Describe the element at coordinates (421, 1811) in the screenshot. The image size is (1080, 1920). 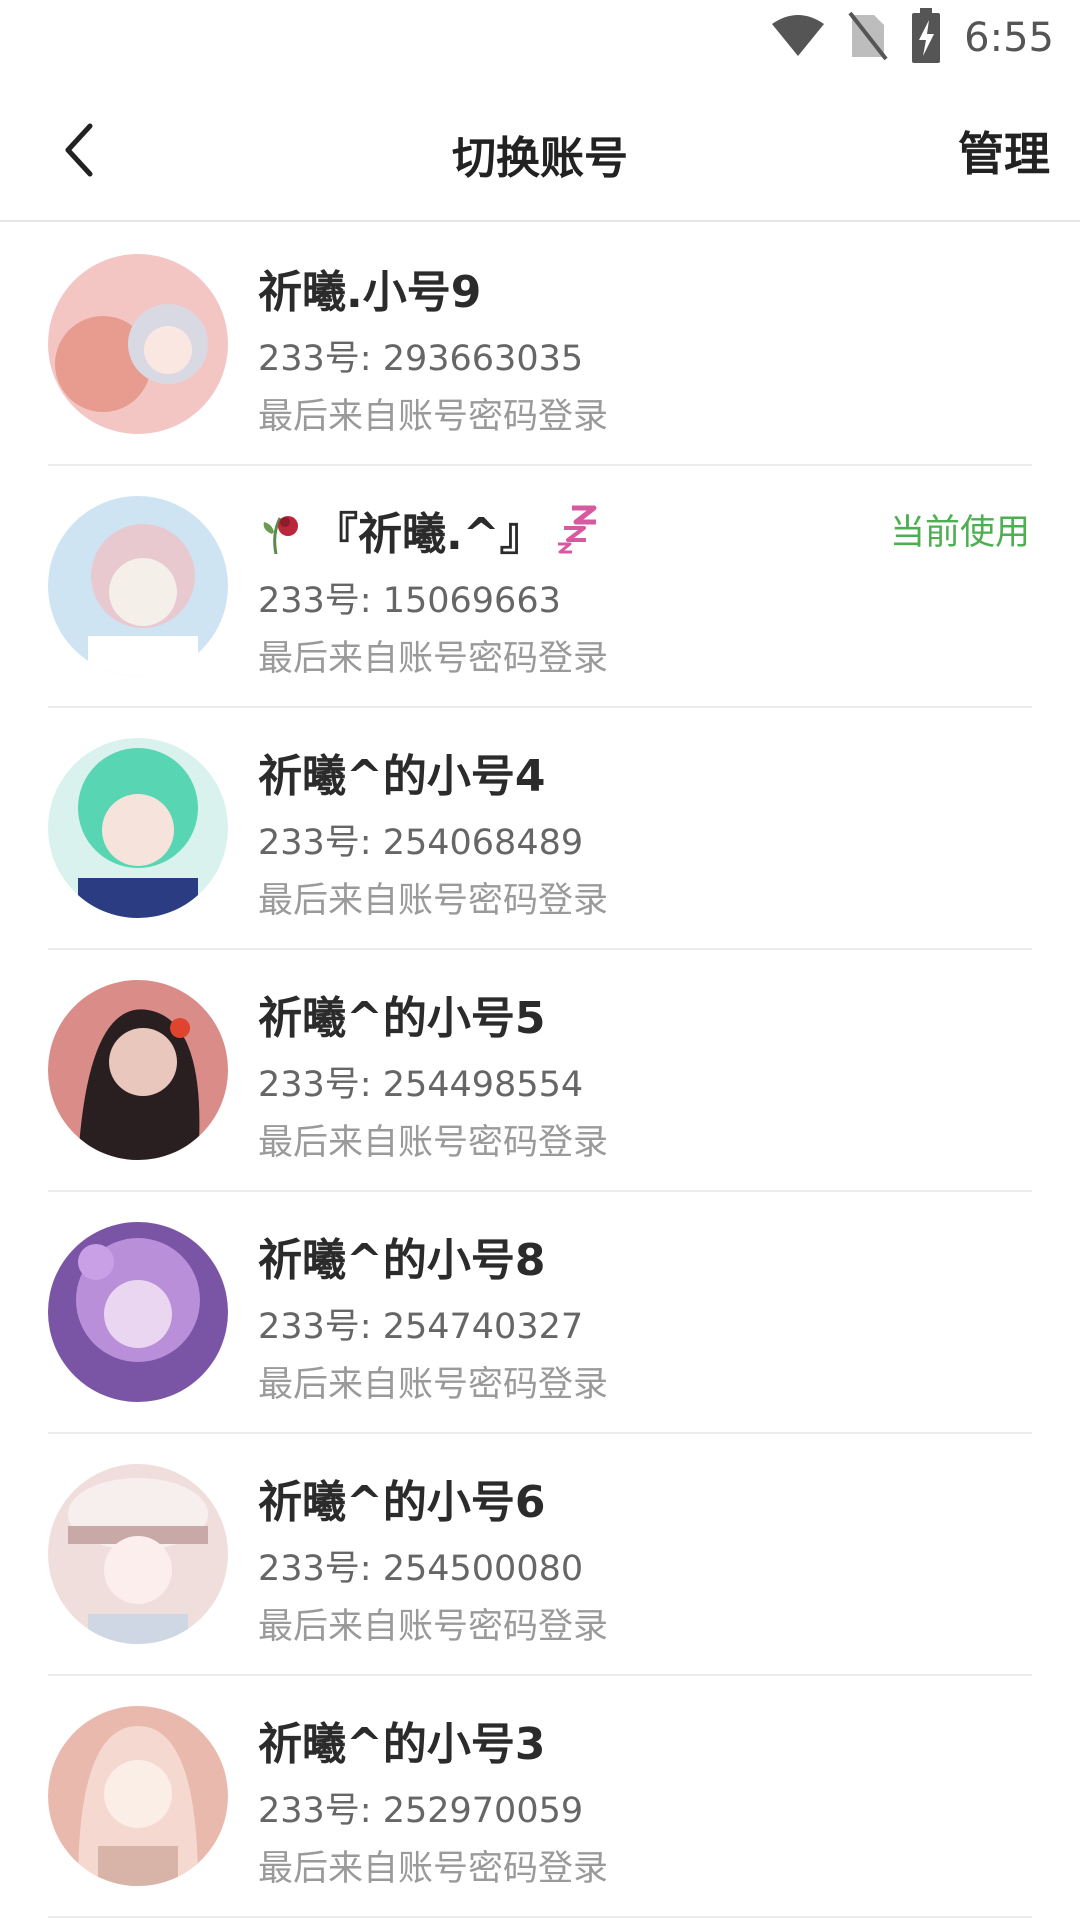
I see `account-uid: 233号: 252970059` at that location.